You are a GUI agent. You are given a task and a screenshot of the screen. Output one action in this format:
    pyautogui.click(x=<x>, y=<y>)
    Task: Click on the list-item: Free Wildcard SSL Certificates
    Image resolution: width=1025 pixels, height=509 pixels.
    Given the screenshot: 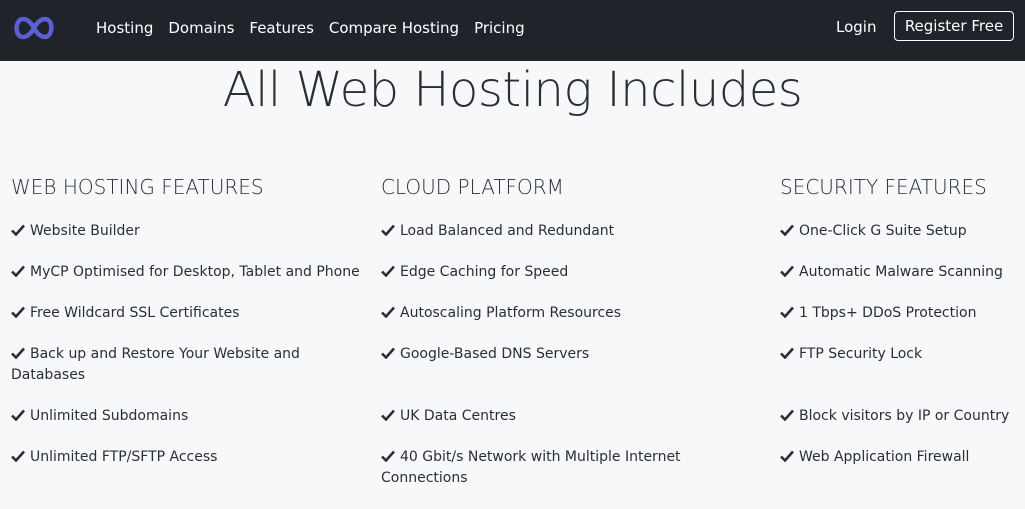 What is the action you would take?
    pyautogui.click(x=186, y=313)
    